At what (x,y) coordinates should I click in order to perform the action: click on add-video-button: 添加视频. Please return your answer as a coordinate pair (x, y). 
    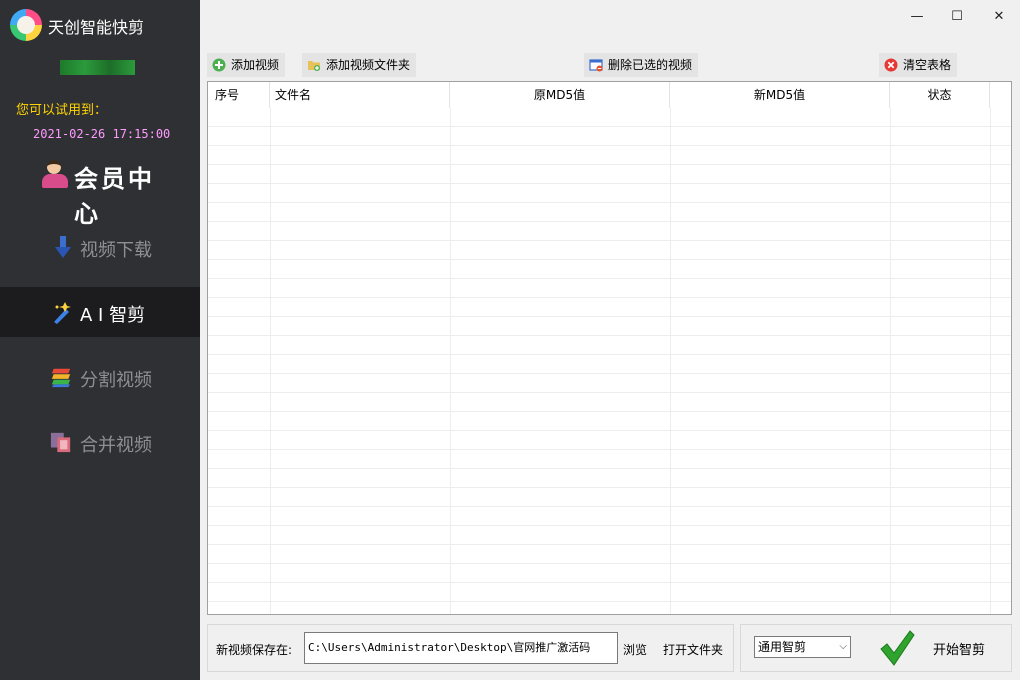
    Looking at the image, I should click on (246, 65).